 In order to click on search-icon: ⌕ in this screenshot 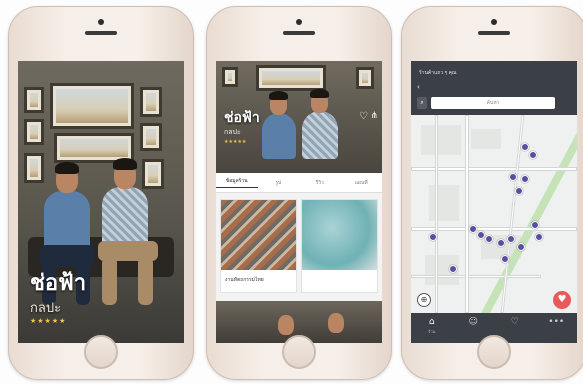, I will do `click(422, 103)`.